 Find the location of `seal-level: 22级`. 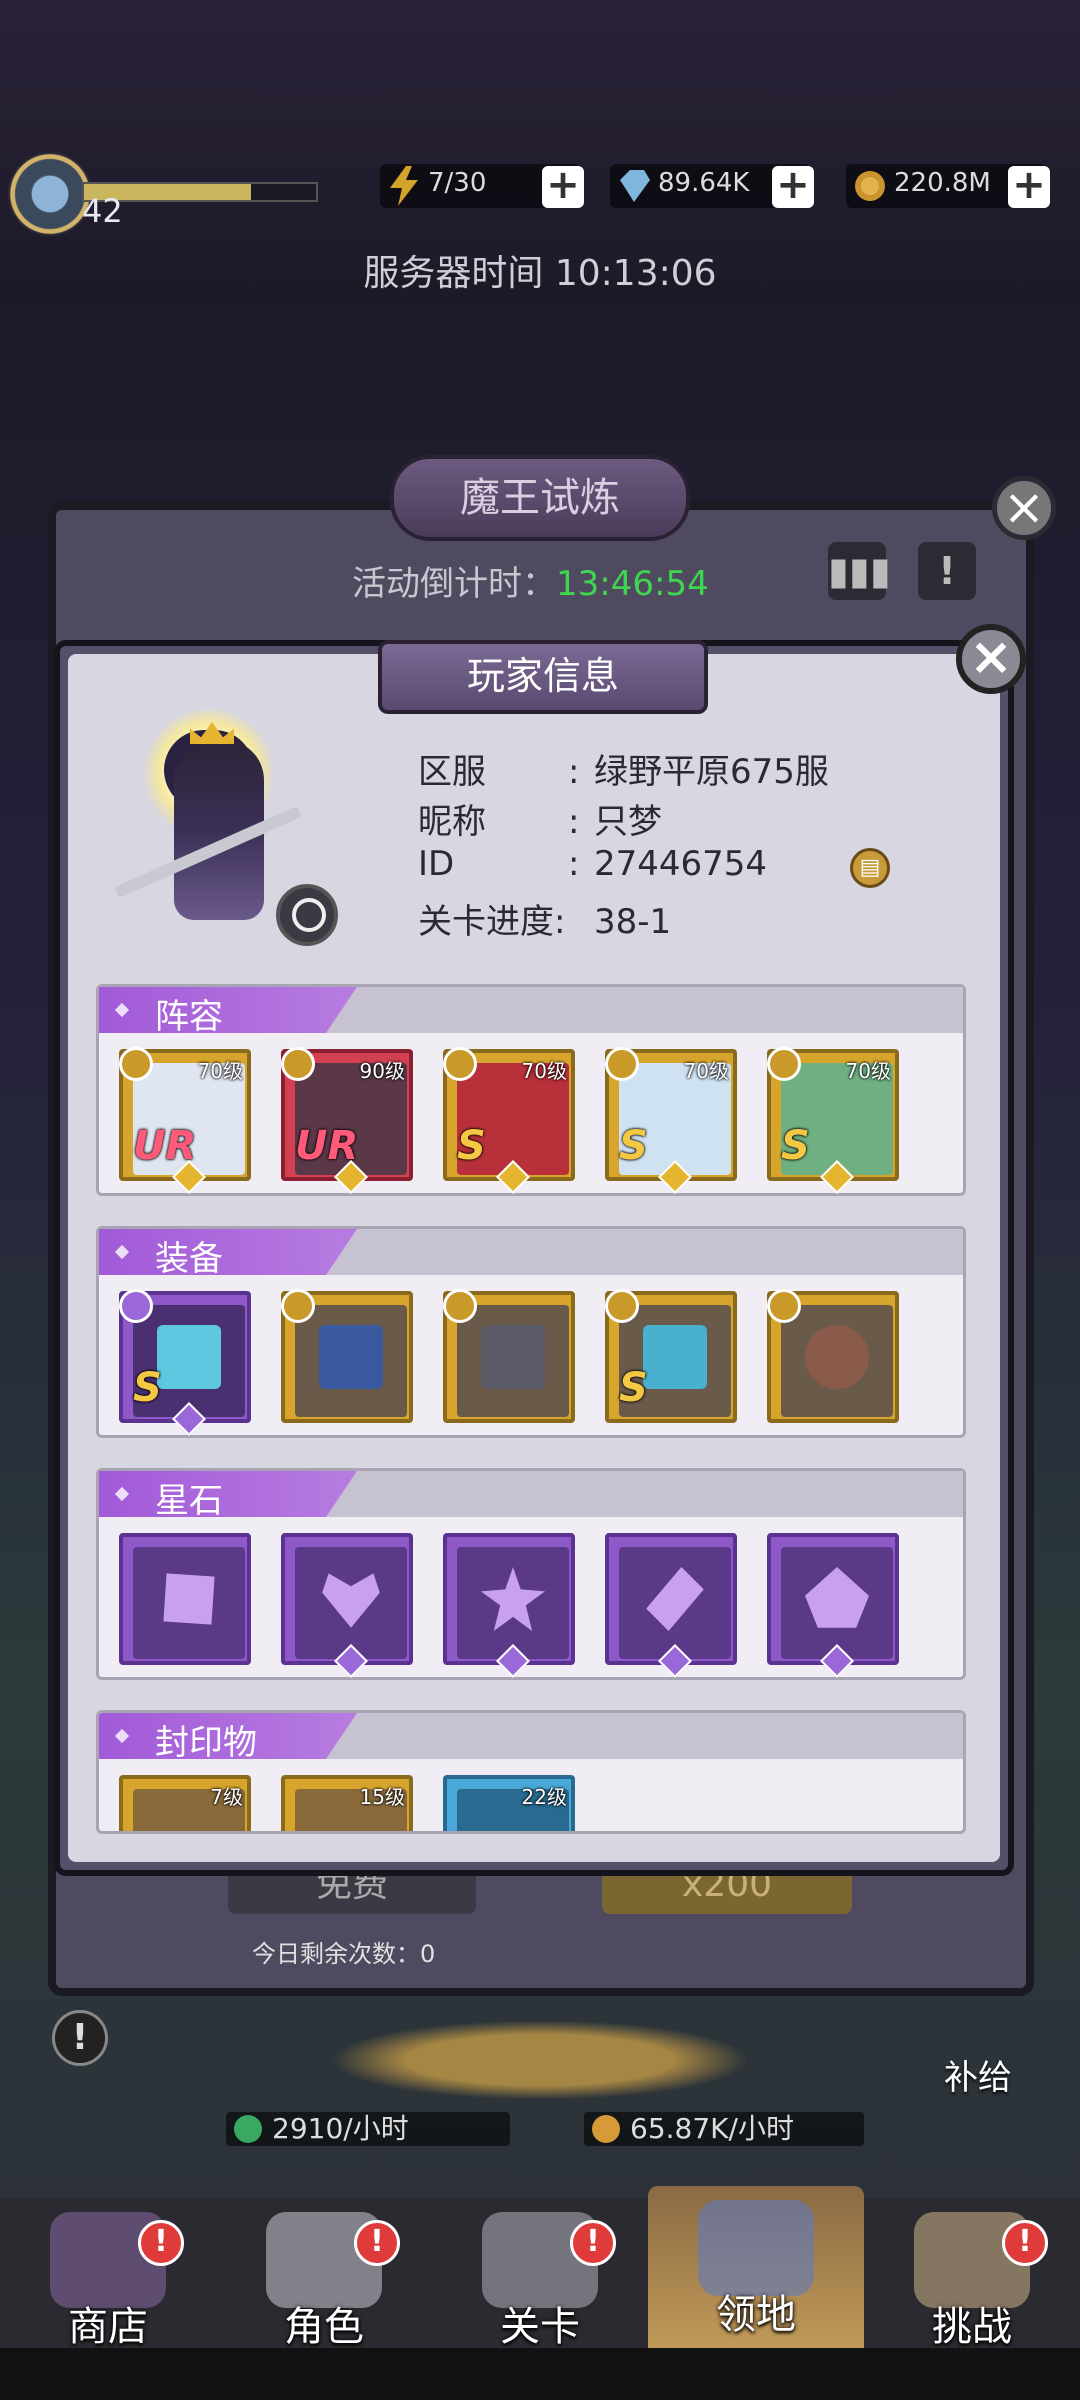

seal-level: 22级 is located at coordinates (544, 1797).